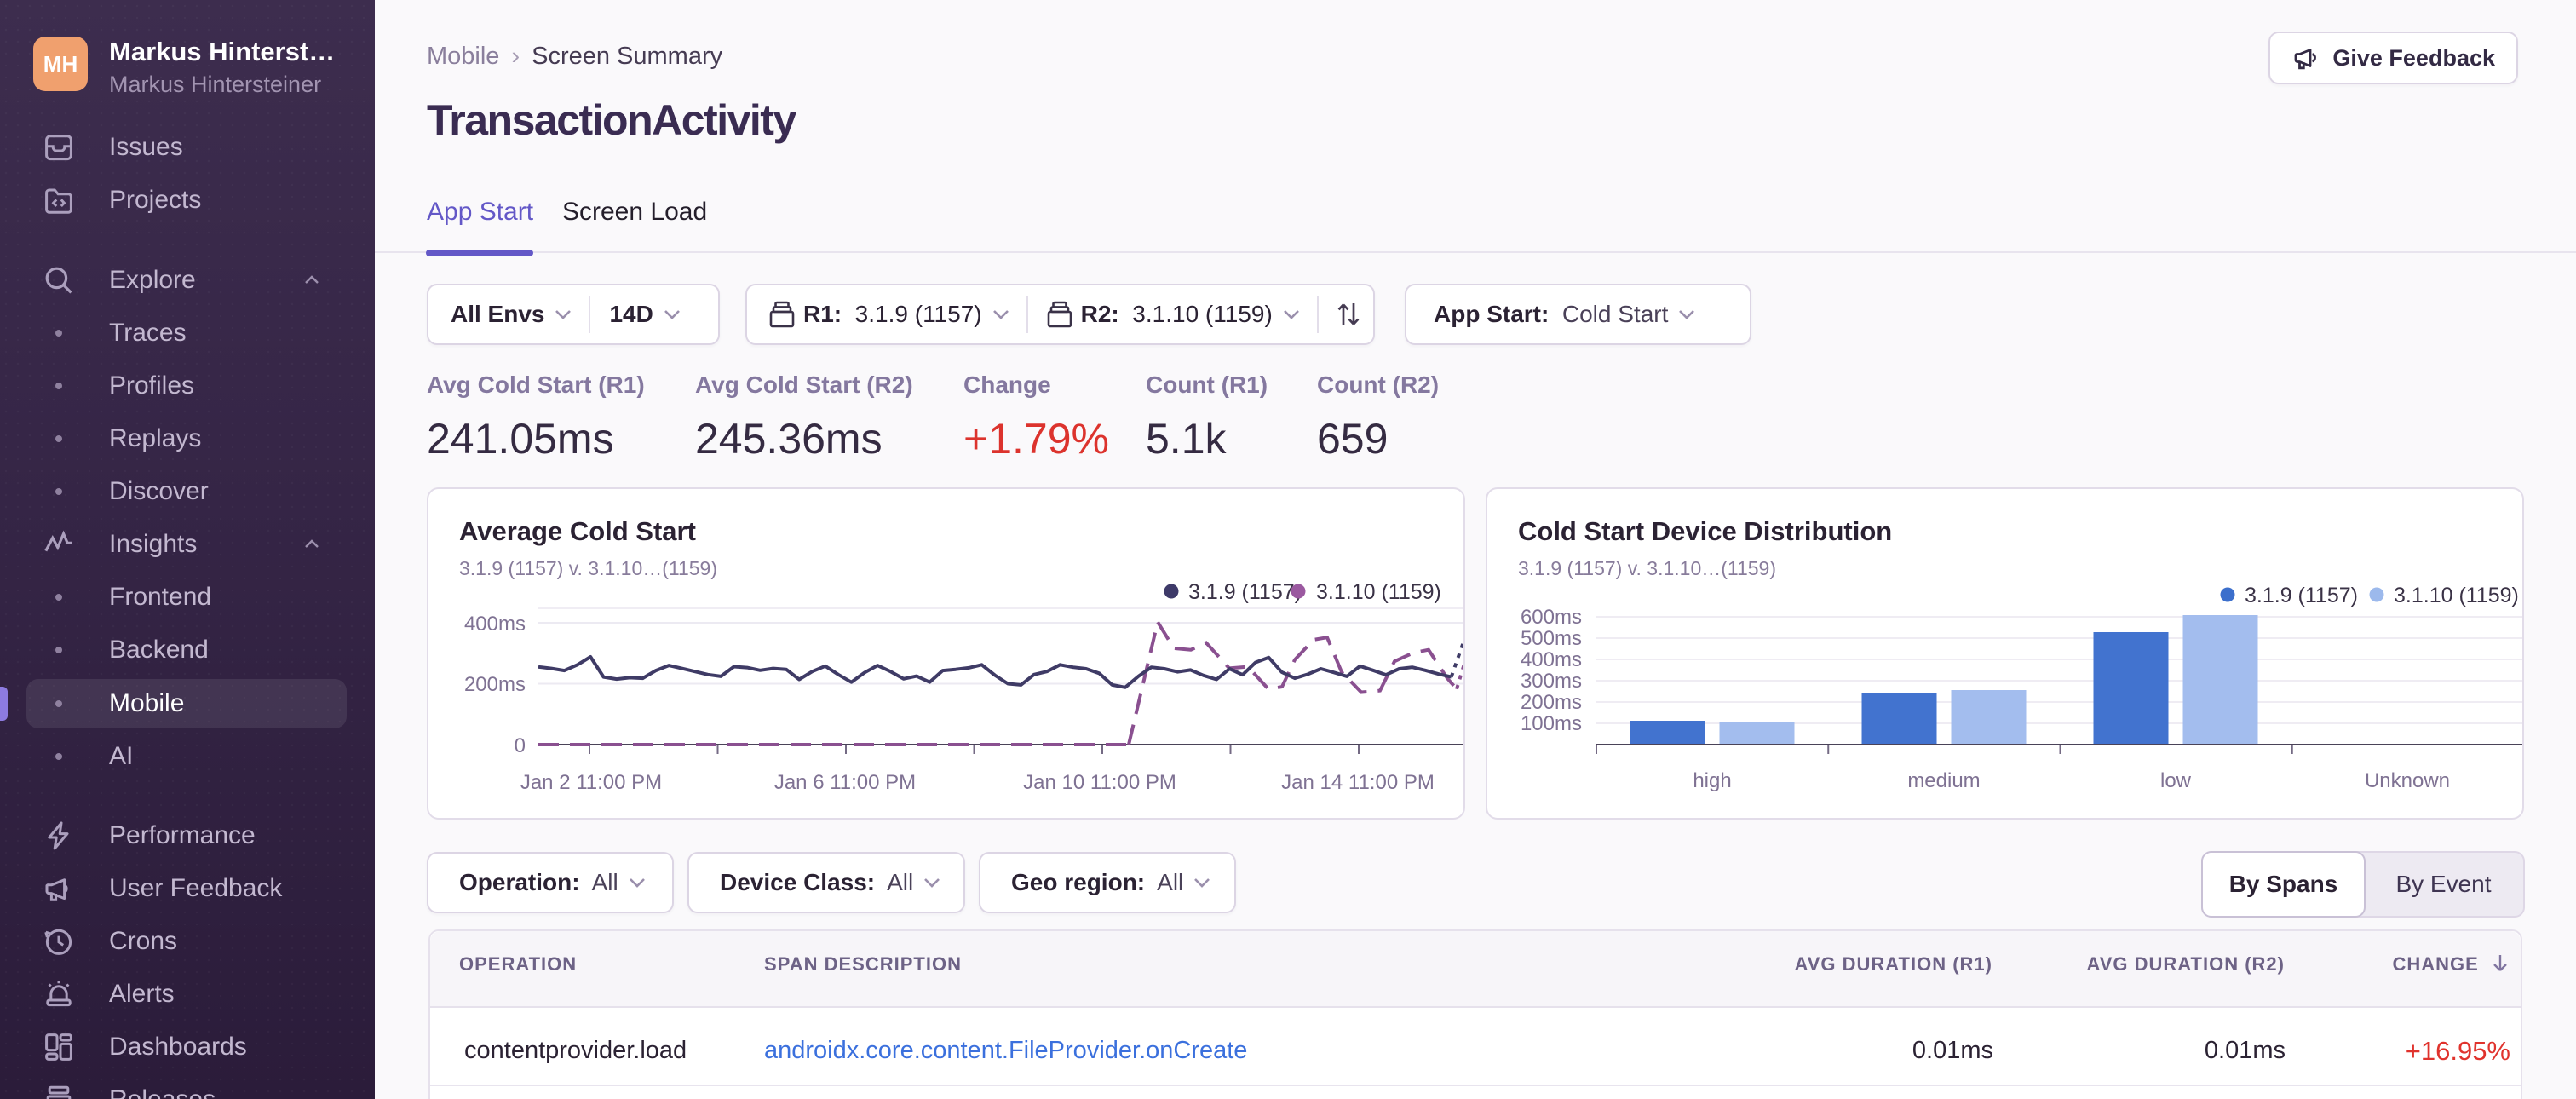 The height and width of the screenshot is (1099, 2576). What do you see at coordinates (1712, 780) in the screenshot?
I see `svg-text: high` at bounding box center [1712, 780].